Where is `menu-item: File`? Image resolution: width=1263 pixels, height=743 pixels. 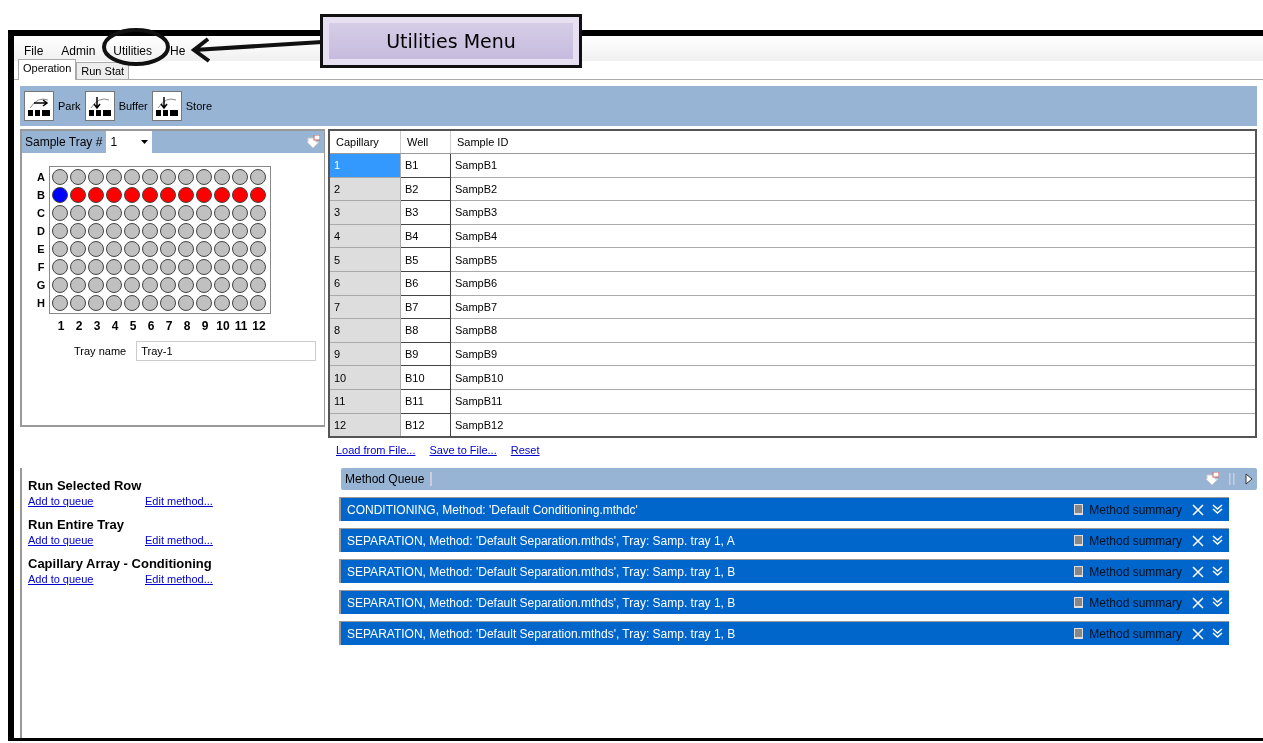
menu-item: File is located at coordinates (34, 51).